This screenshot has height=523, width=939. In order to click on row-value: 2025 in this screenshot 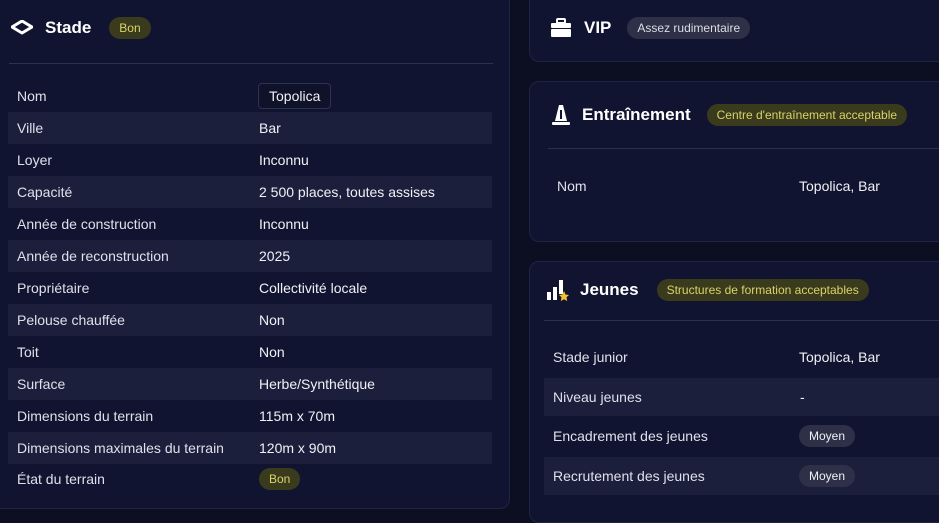, I will do `click(275, 256)`.